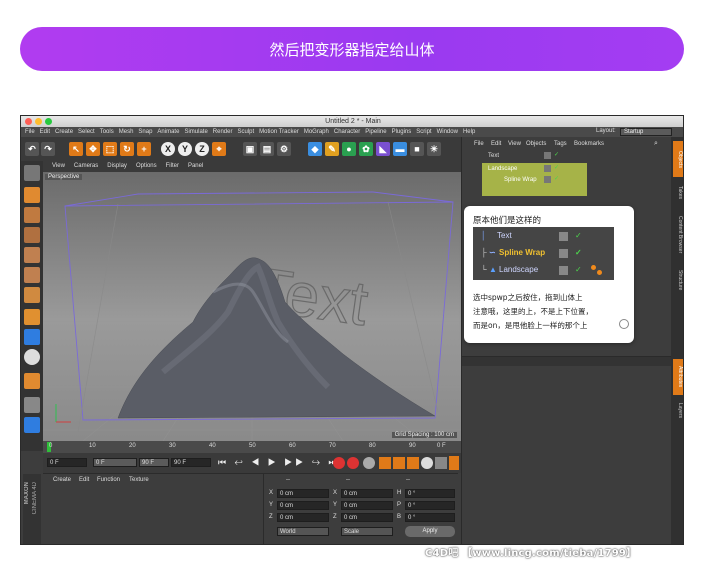 This screenshot has width=715, height=572. I want to click on material-menu-texture: Texture, so click(139, 480).